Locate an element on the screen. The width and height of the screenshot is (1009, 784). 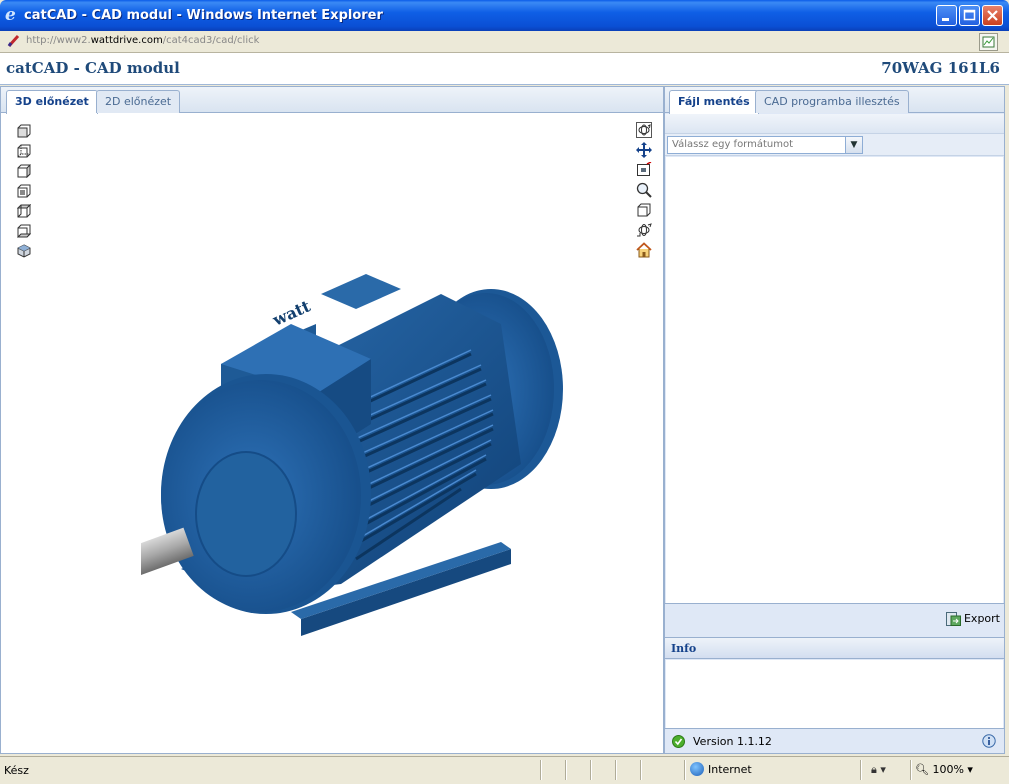
tab-cad-integration: CAD programba illesztés is located at coordinates (832, 101).